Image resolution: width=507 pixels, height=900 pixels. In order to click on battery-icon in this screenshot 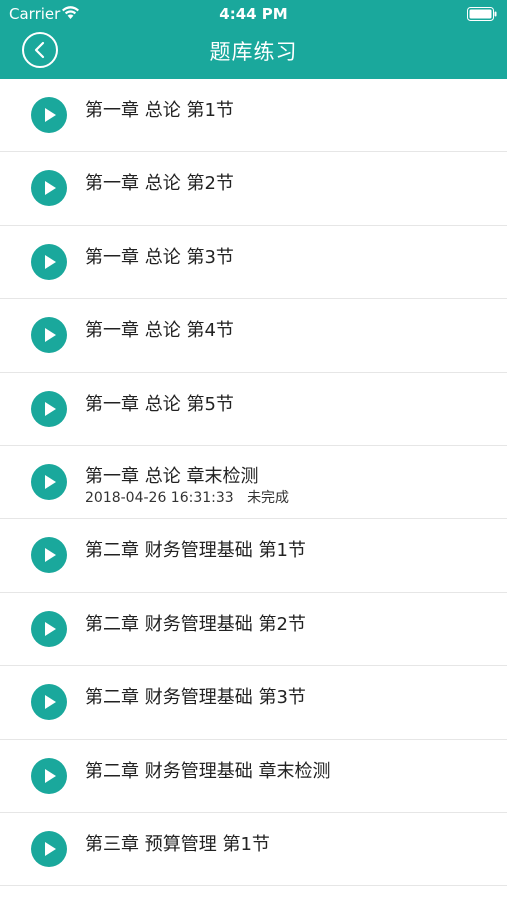, I will do `click(482, 14)`.